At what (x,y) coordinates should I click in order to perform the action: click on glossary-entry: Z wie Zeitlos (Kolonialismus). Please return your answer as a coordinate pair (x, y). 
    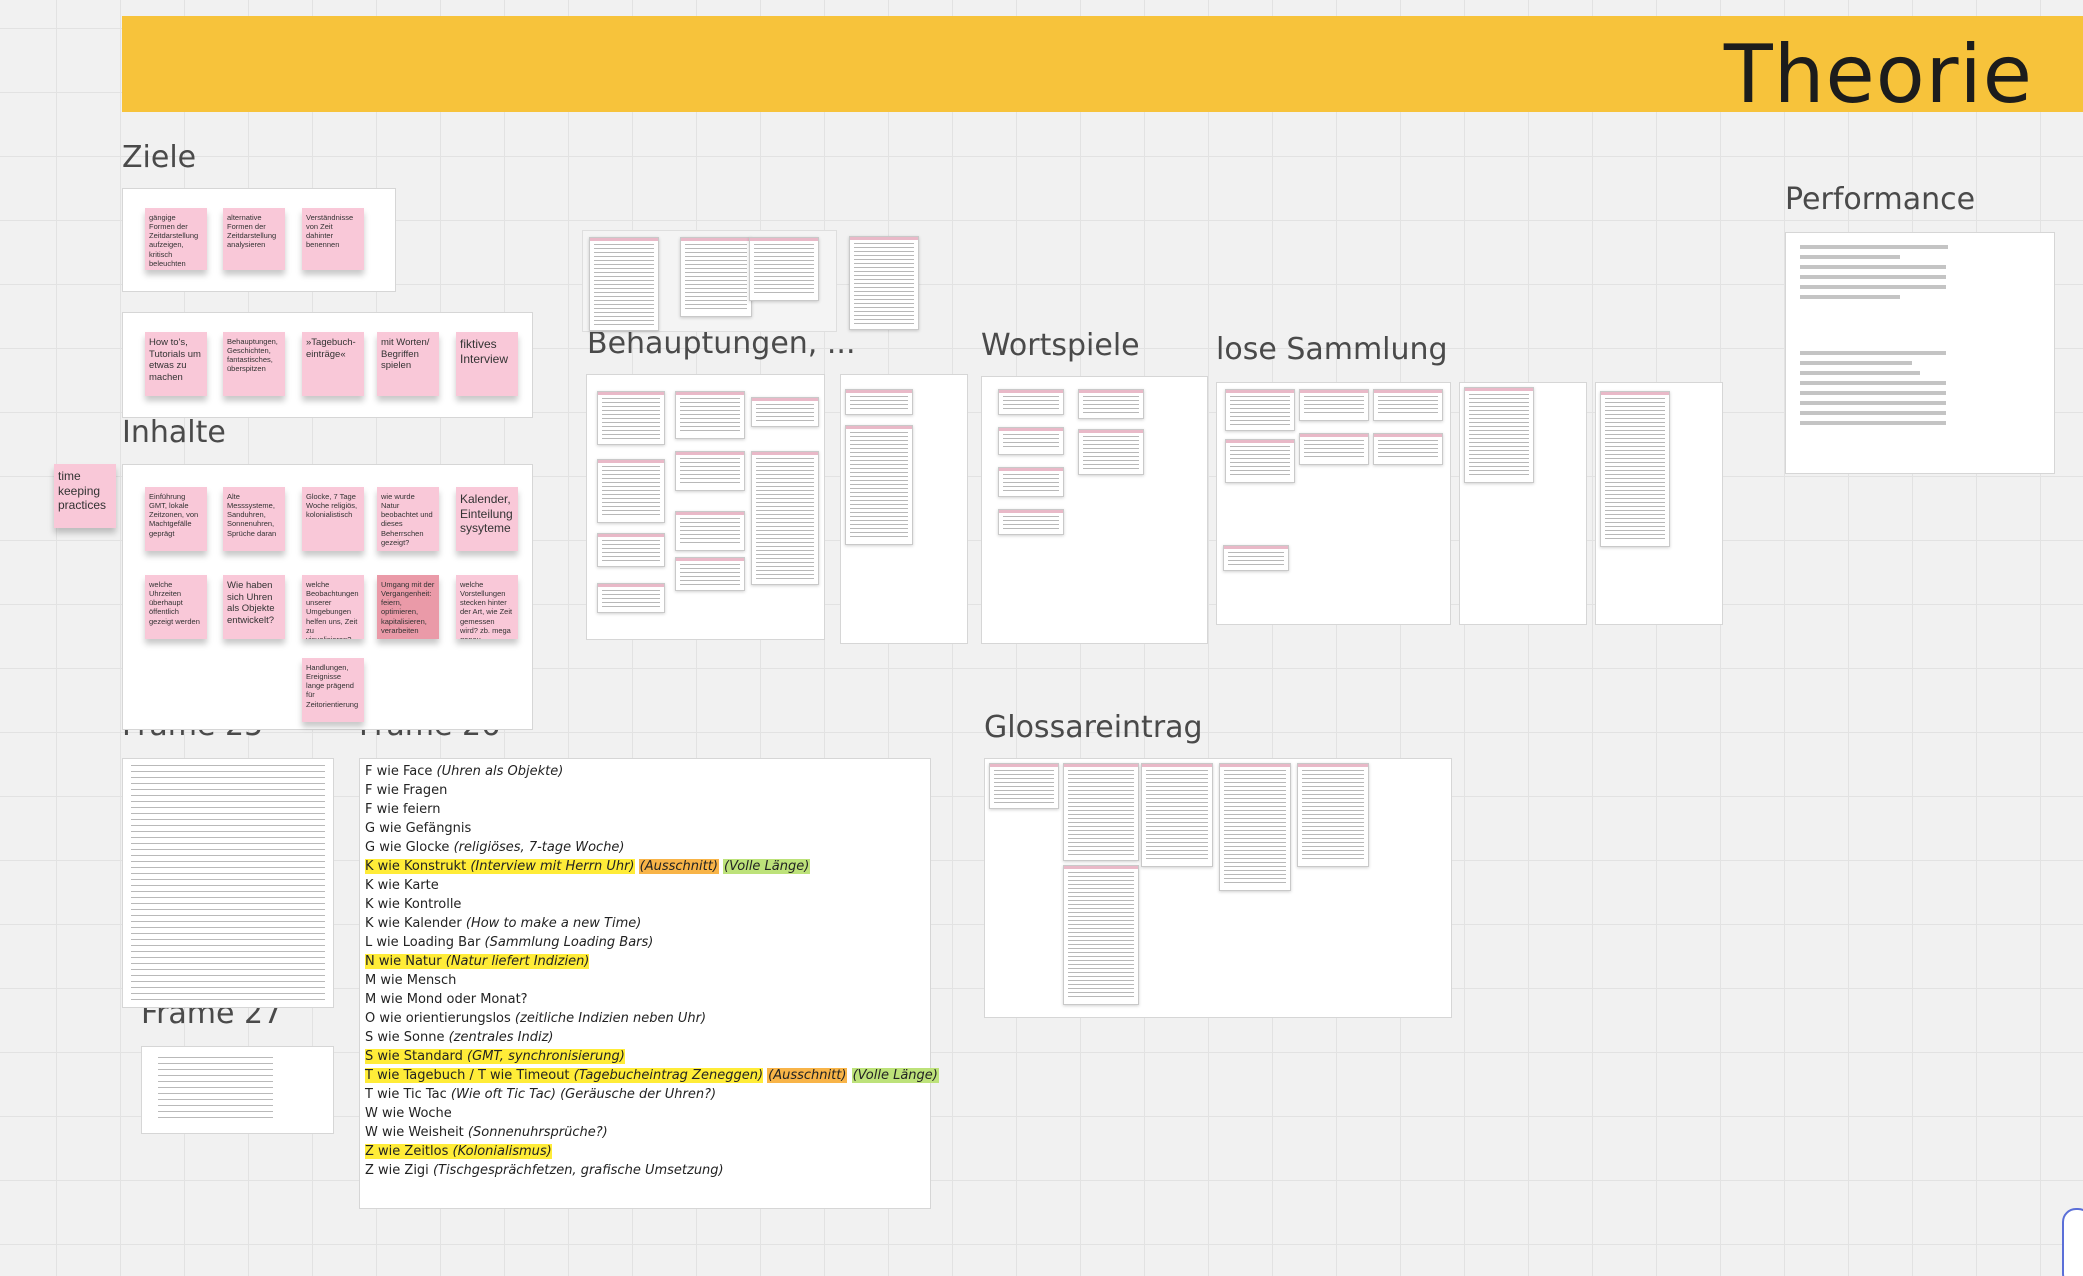
    Looking at the image, I should click on (652, 1151).